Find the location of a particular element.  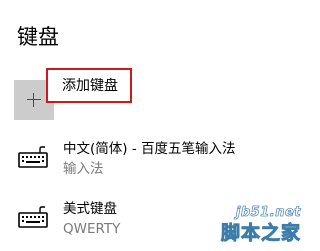

keyboard-name: 美式键盘 is located at coordinates (90, 209).